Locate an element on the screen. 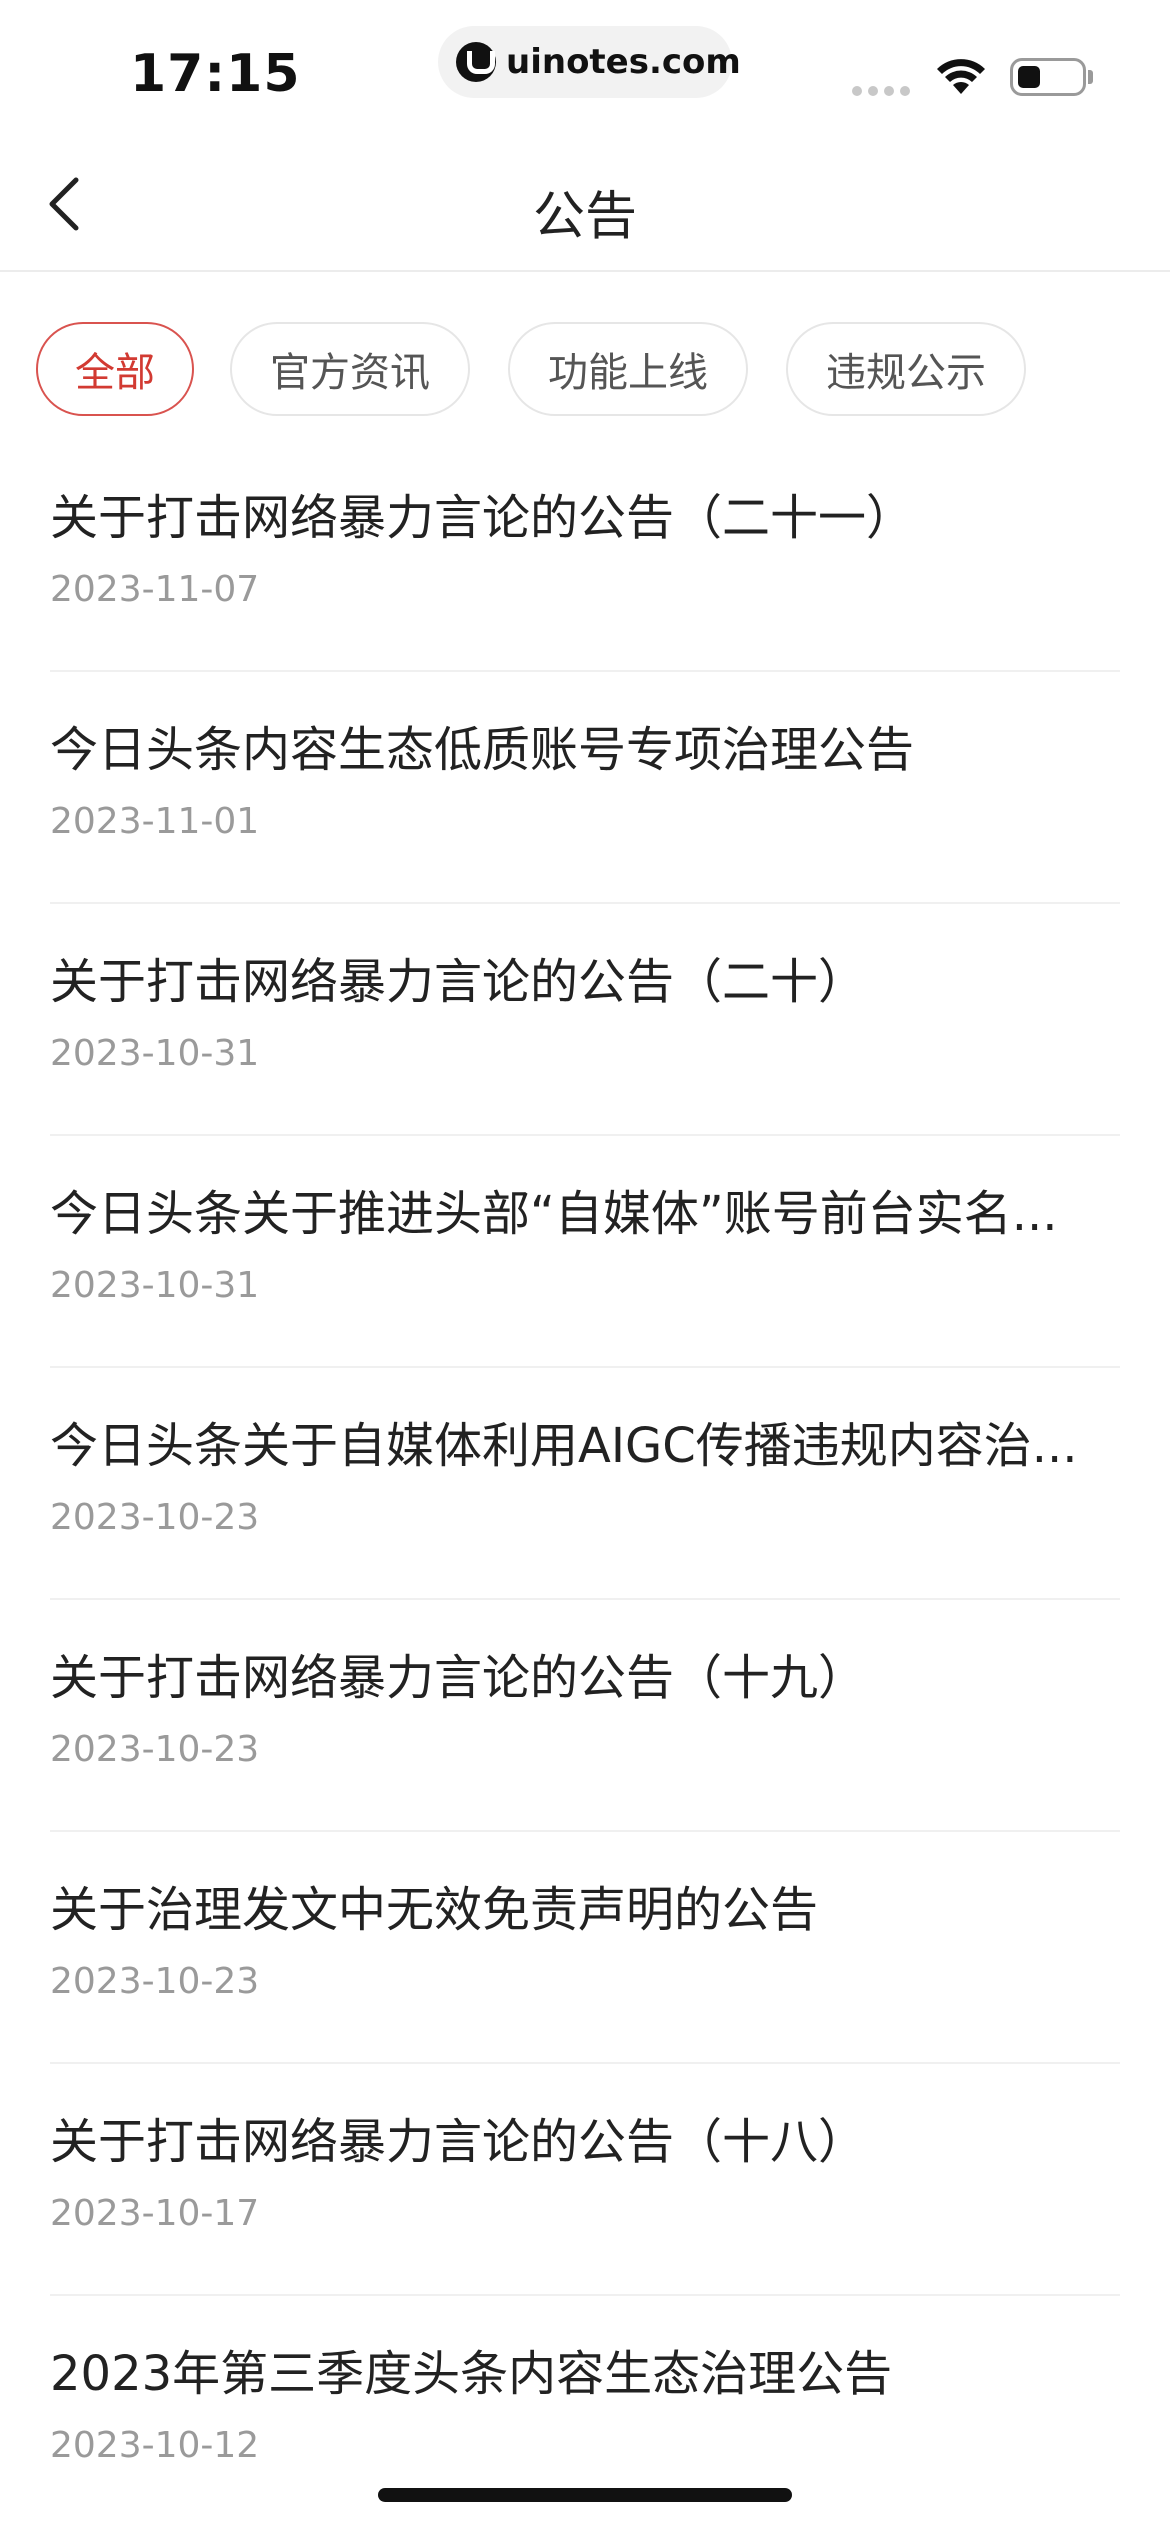  item-date: 2023-11-01 is located at coordinates (155, 821).